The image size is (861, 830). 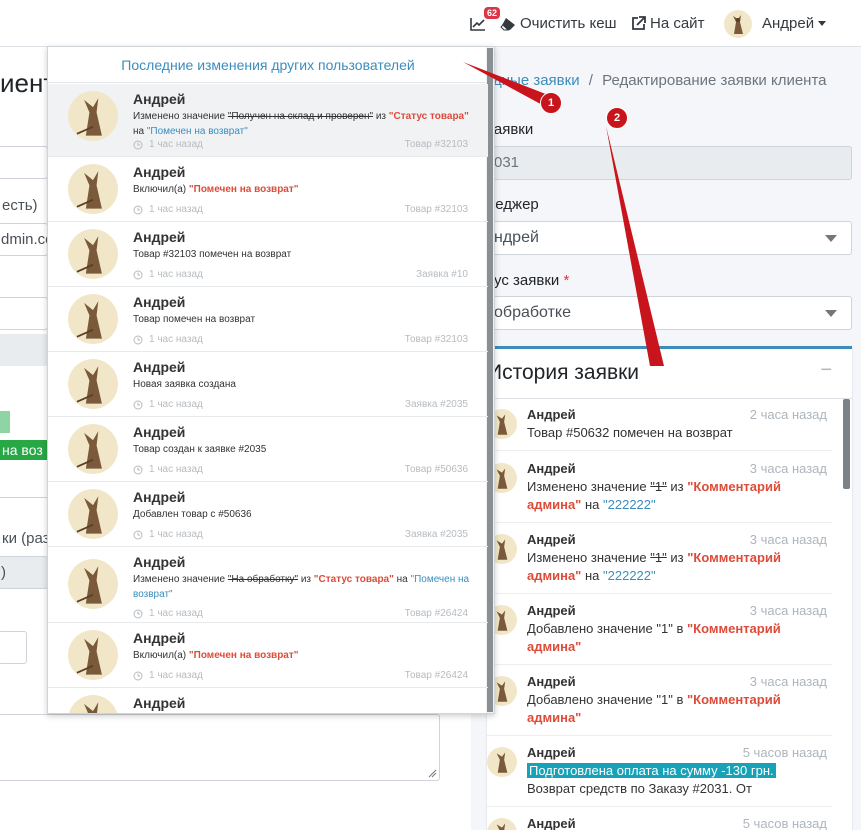 What do you see at coordinates (24, 313) in the screenshot?
I see `phone-field` at bounding box center [24, 313].